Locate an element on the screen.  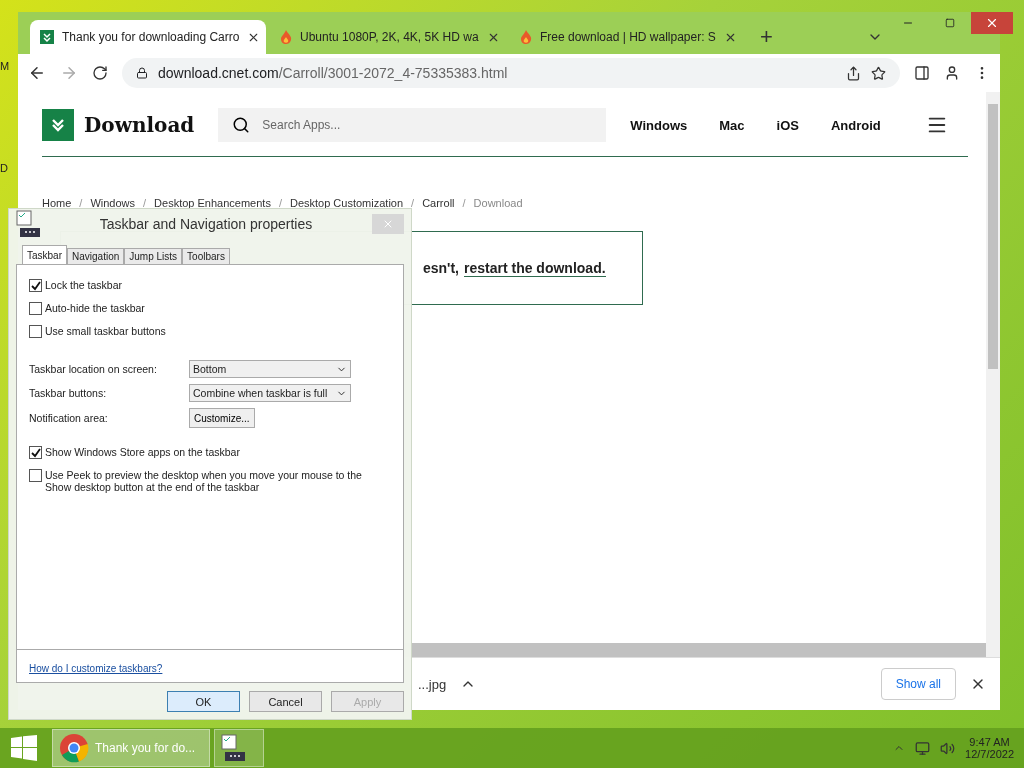
browser-tab: Free download | HD wallpaper: S is located at coordinates (628, 37).